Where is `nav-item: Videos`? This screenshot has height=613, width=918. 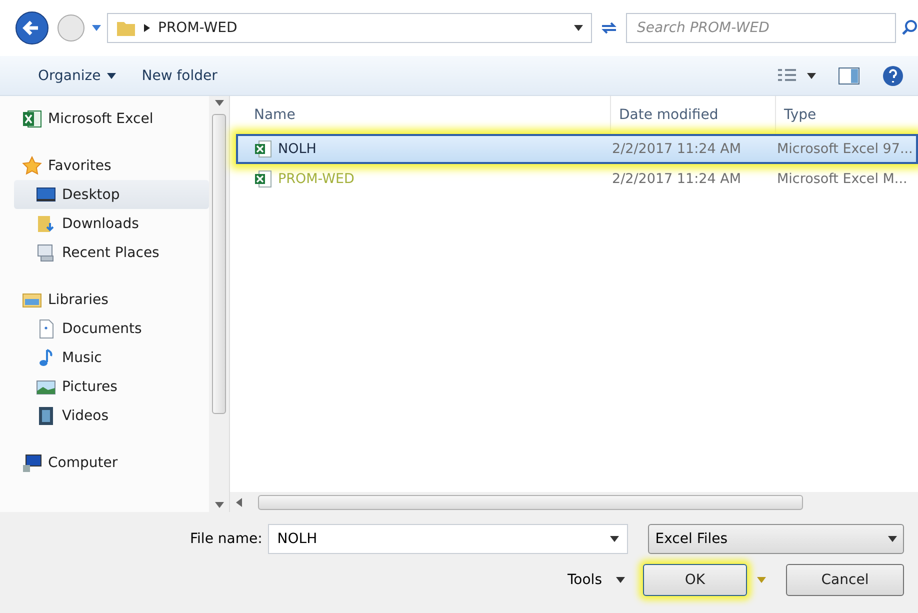 nav-item: Videos is located at coordinates (111, 415).